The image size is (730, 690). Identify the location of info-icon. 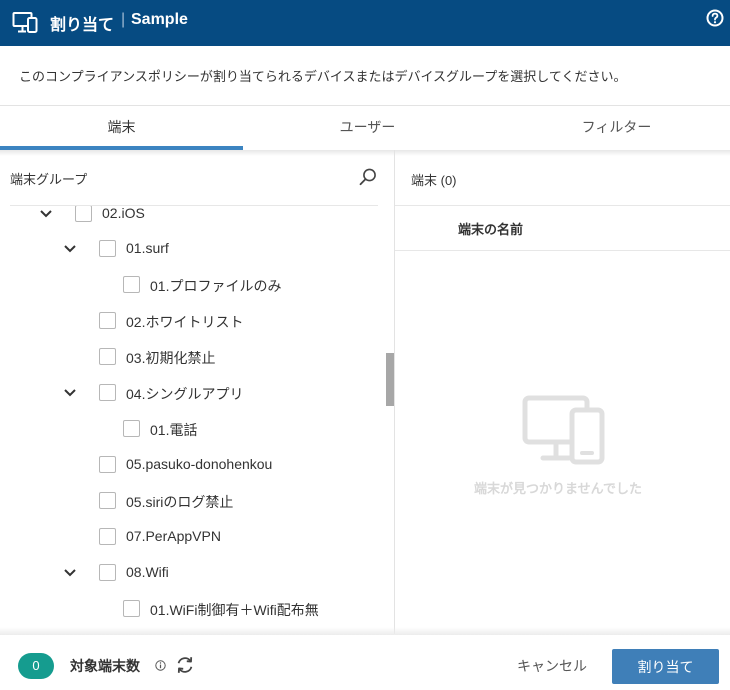
(160, 665).